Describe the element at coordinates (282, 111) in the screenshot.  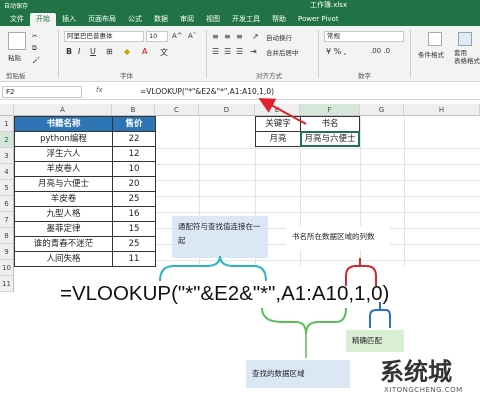
I see `formula-pointer-arrow` at that location.